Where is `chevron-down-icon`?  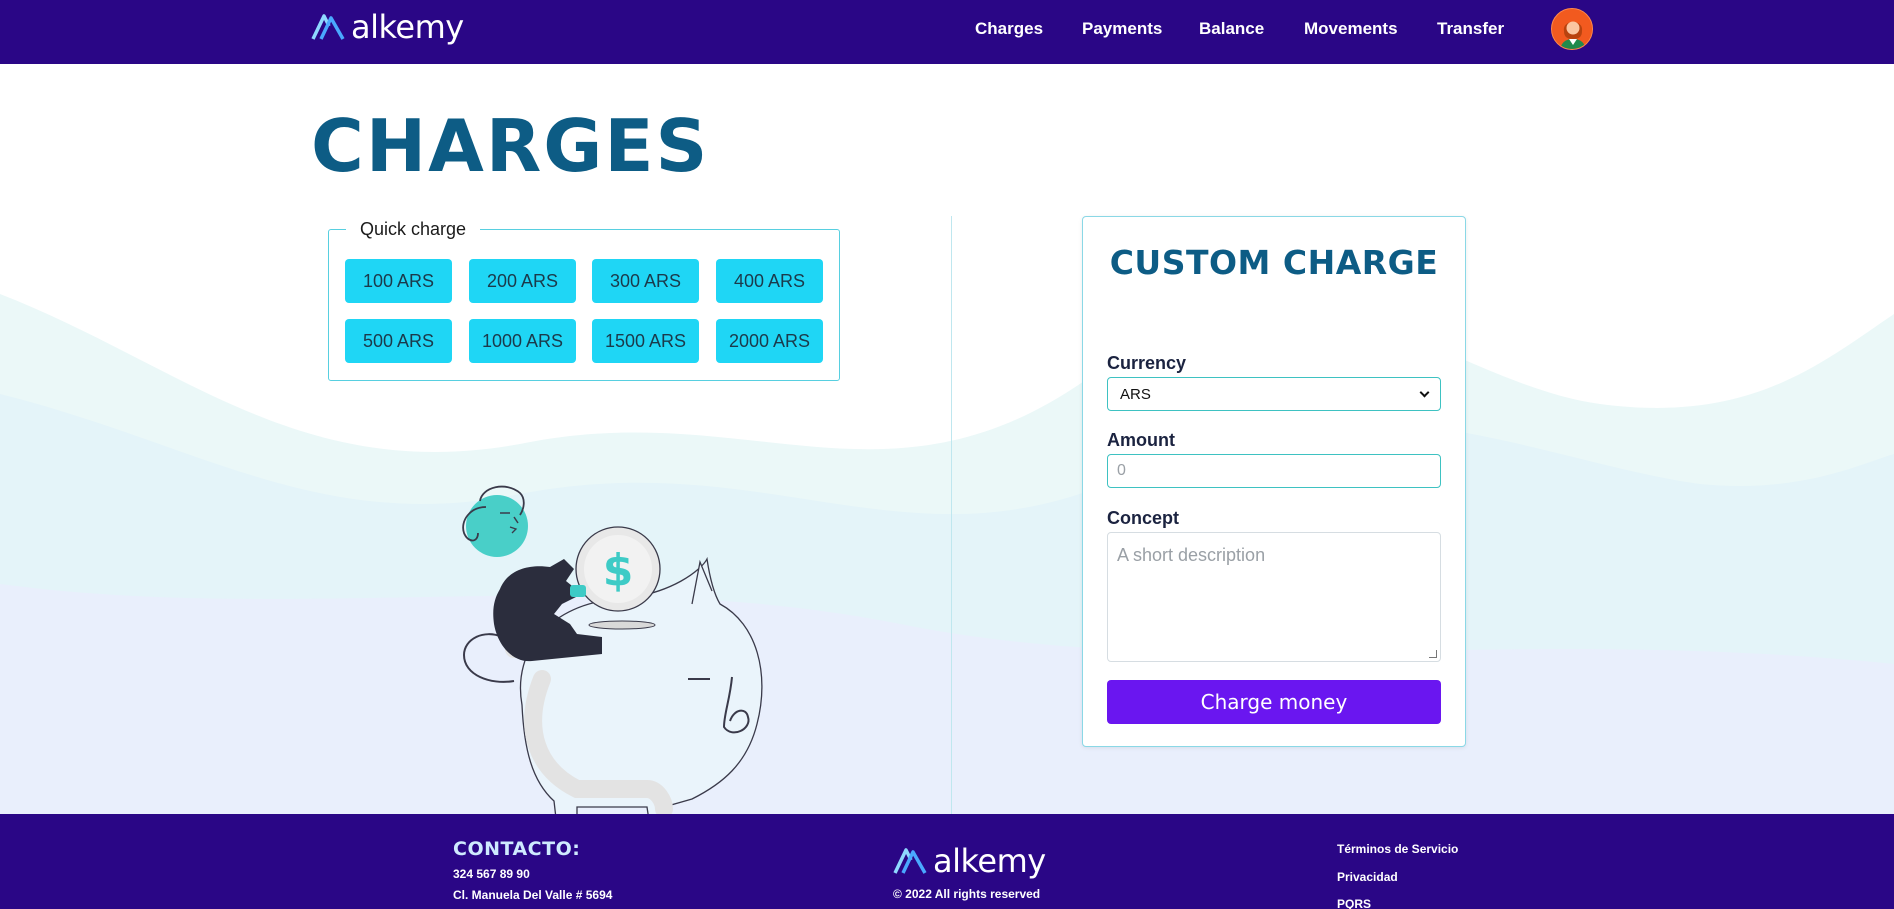
chevron-down-icon is located at coordinates (1424, 392).